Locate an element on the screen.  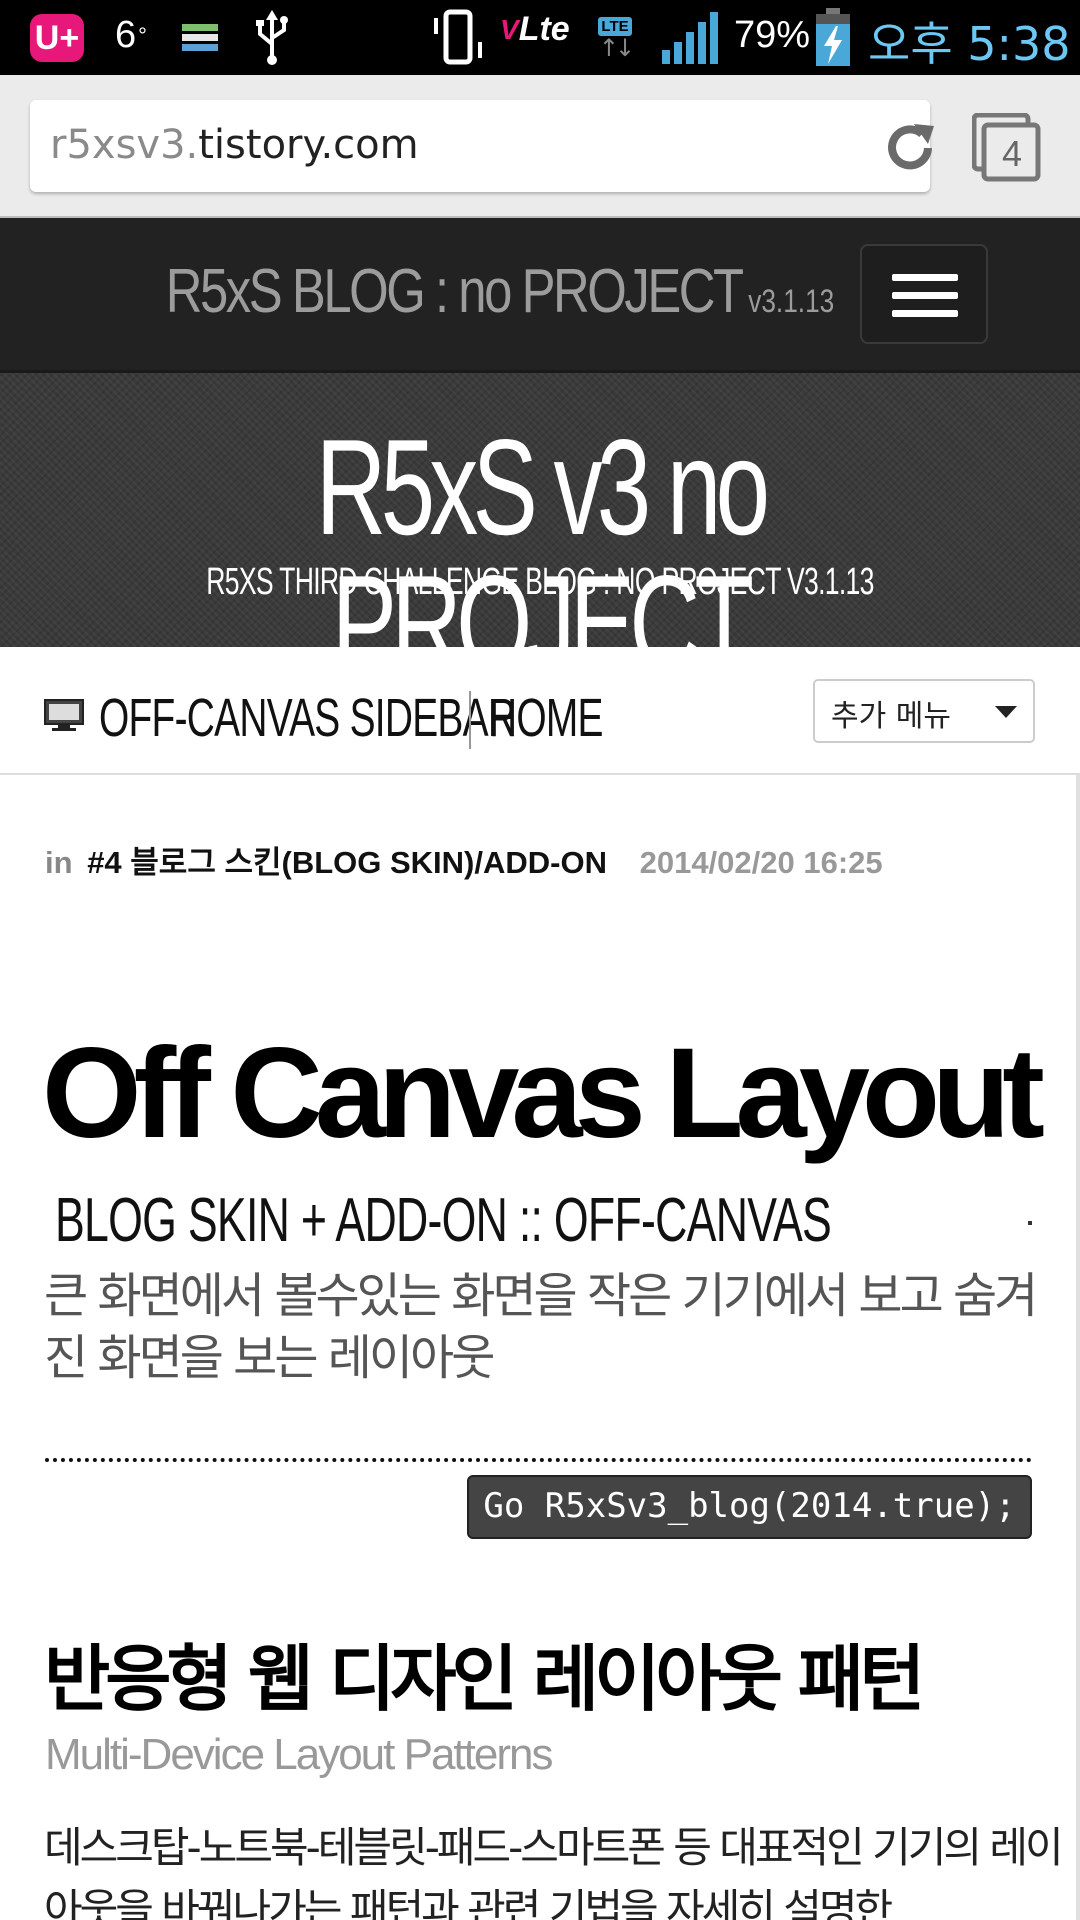
section-title: 반응형 웹 디자인 레이아웃 패턴 is located at coordinates (484, 1679).